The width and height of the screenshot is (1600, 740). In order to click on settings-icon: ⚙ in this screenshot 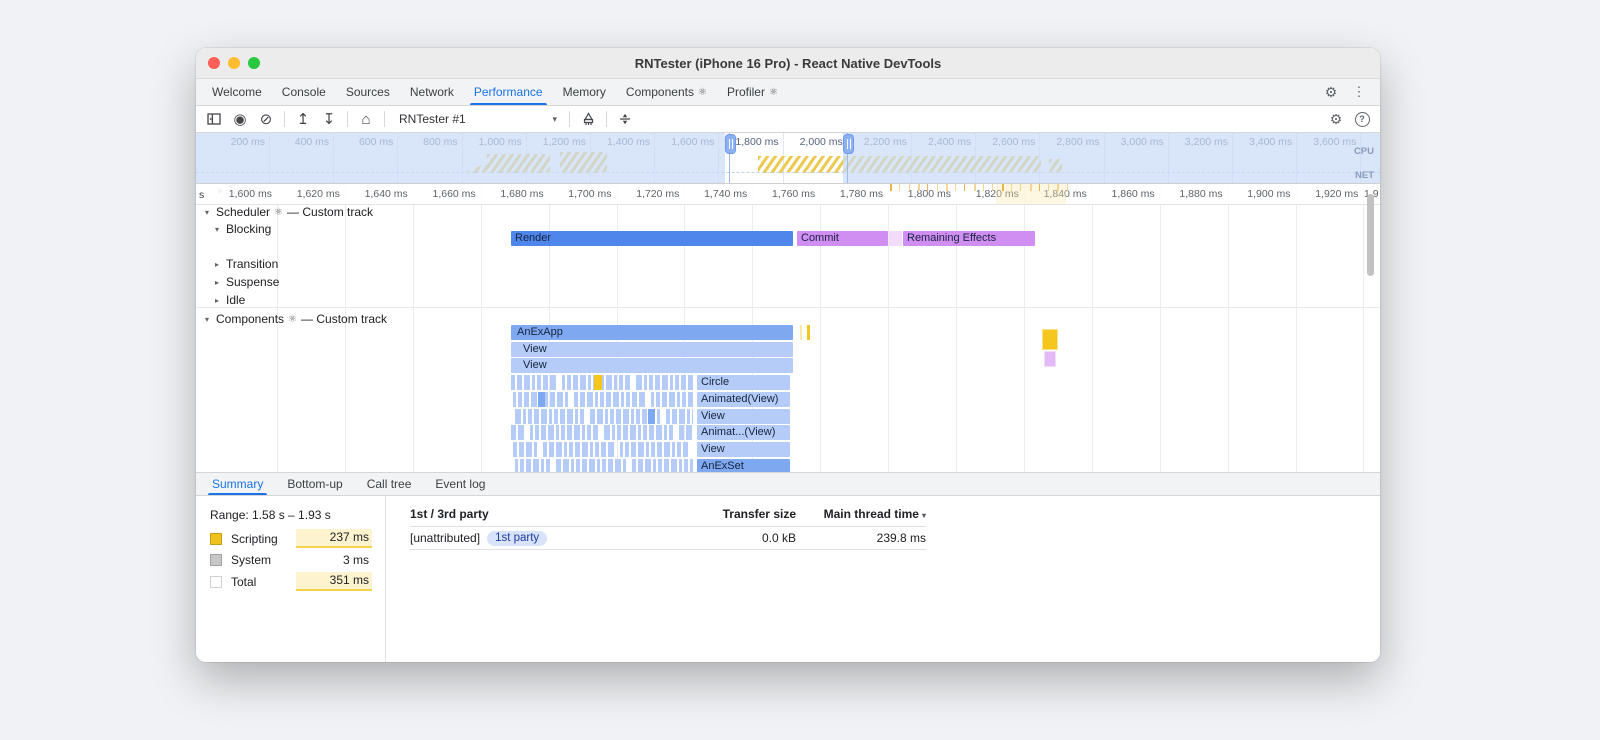, I will do `click(1331, 92)`.